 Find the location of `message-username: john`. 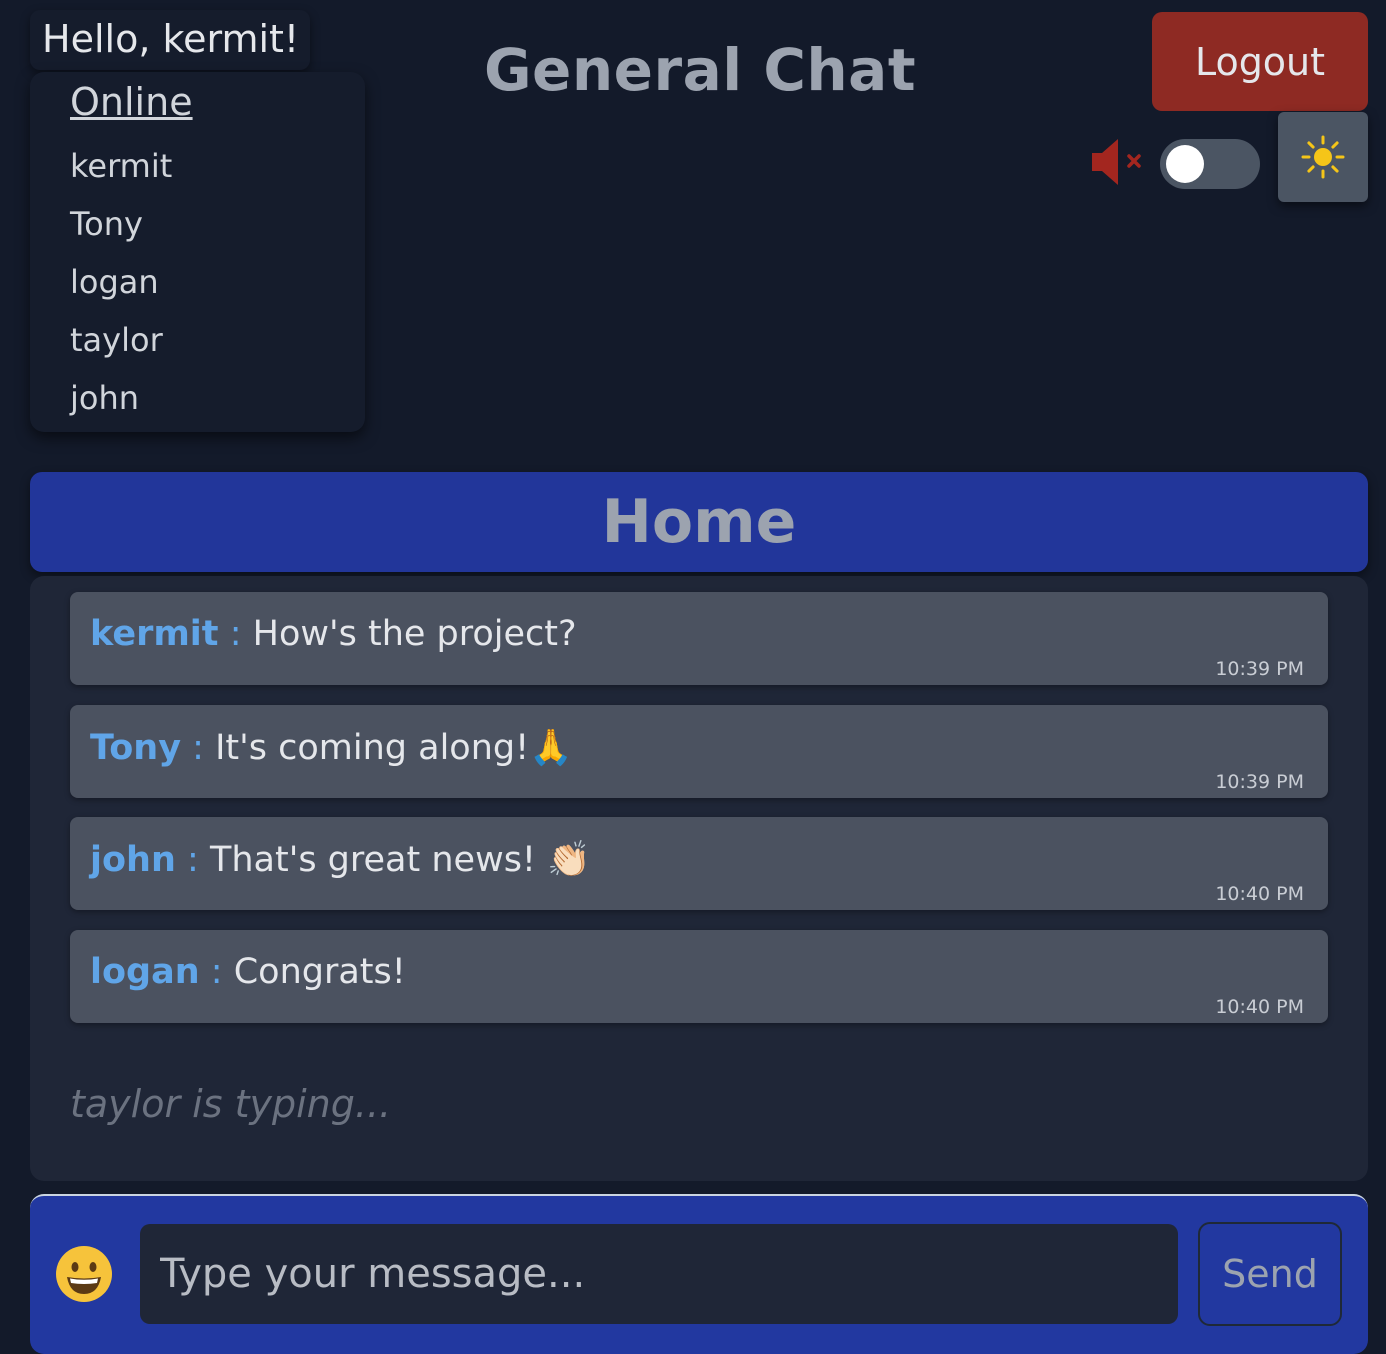

message-username: john is located at coordinates (133, 860).